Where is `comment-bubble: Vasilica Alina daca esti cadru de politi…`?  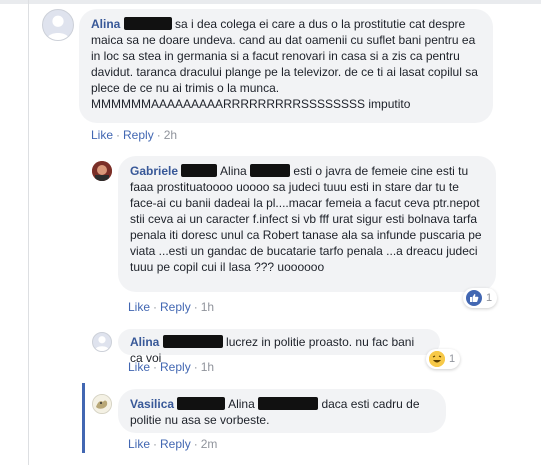 comment-bubble: Vasilica Alina daca esti cadru de politi… is located at coordinates (282, 411).